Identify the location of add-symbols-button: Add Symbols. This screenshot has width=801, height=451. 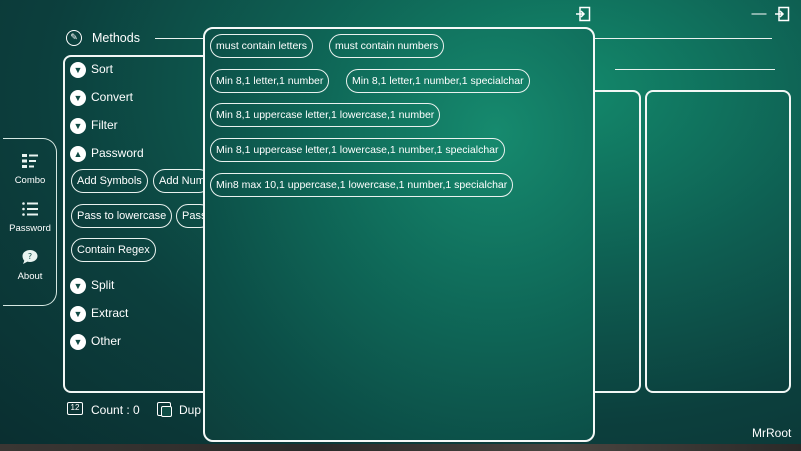
(109, 181).